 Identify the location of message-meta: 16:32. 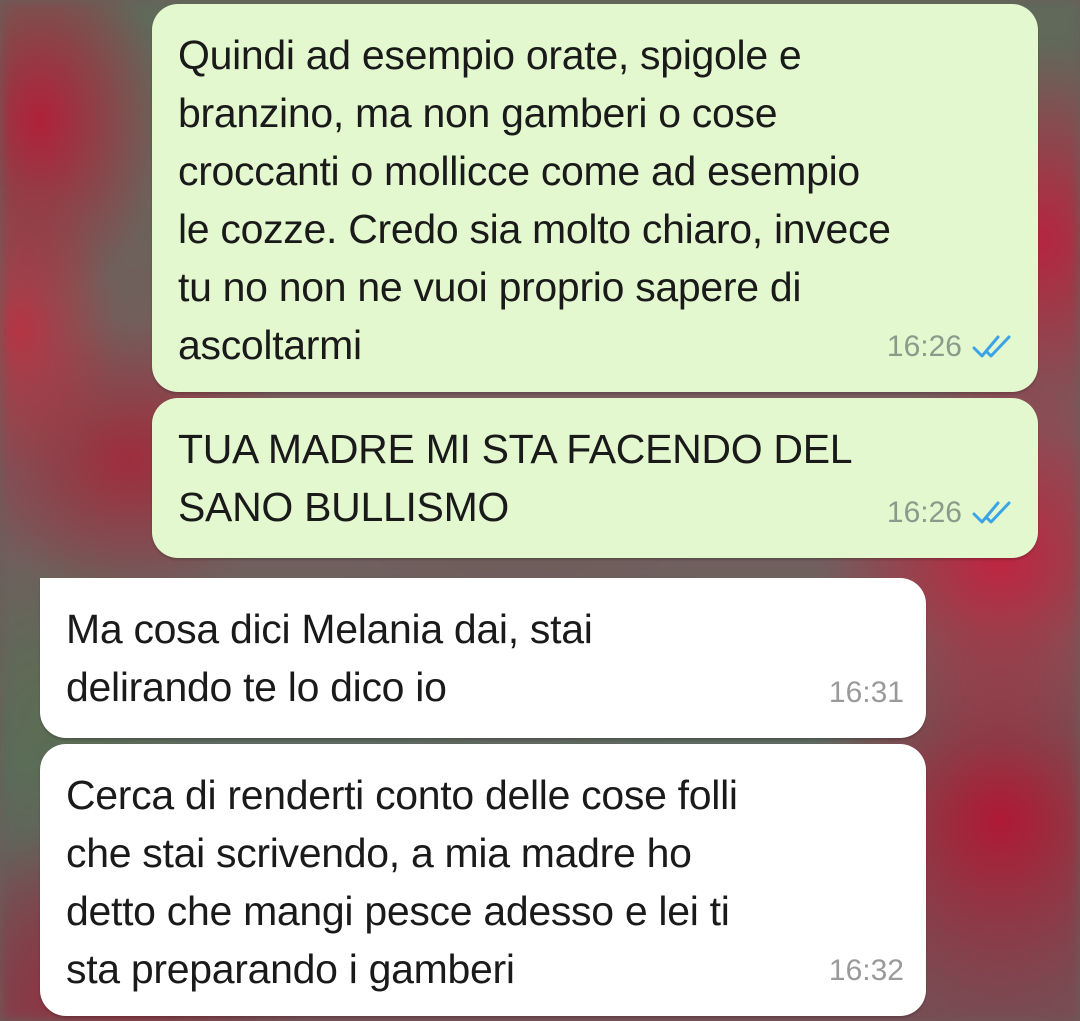
(866, 971).